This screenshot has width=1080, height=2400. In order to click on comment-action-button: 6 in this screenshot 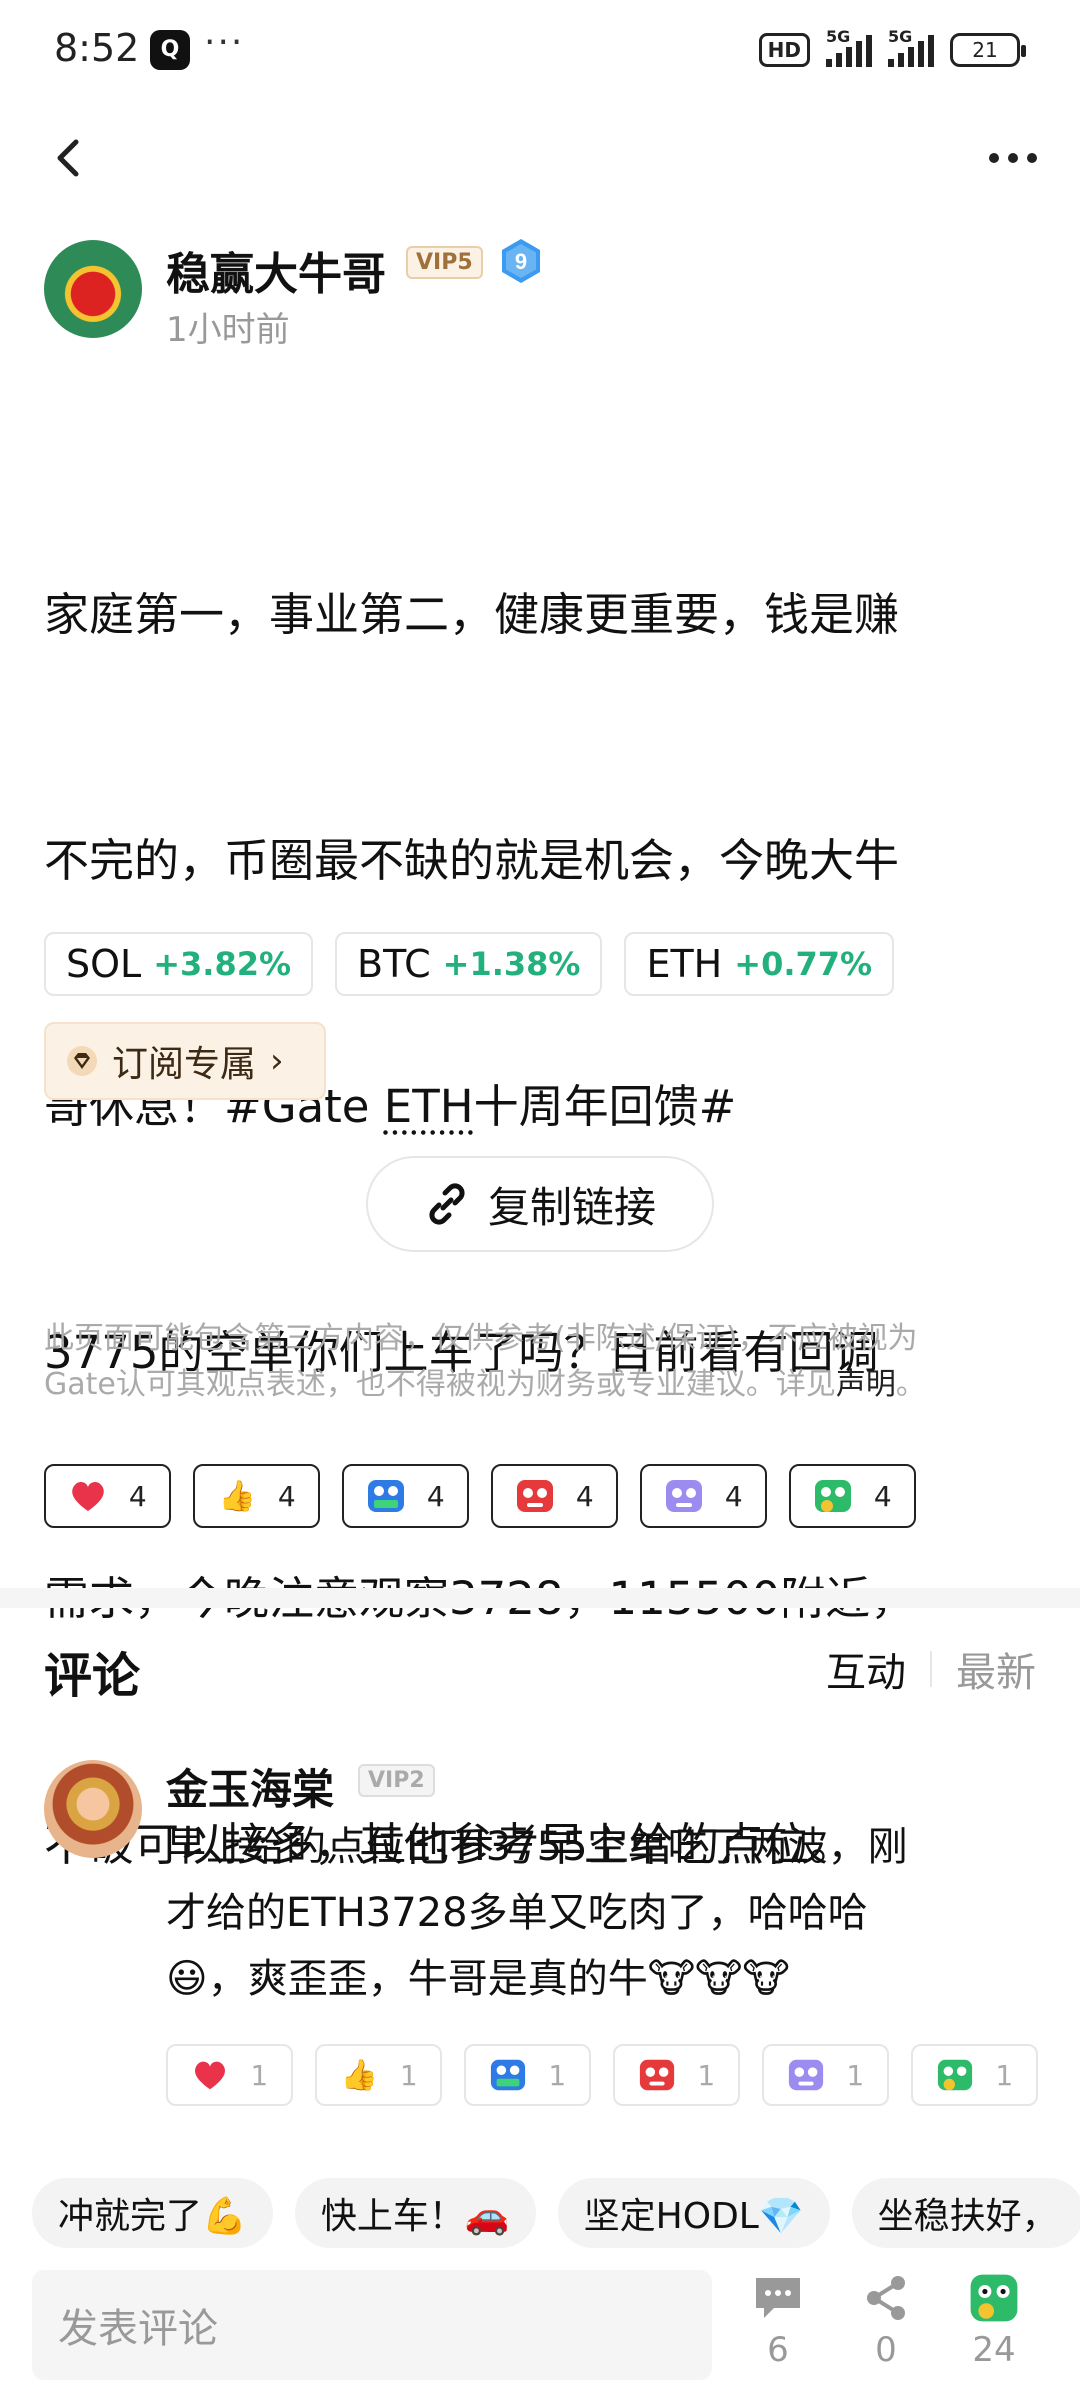, I will do `click(778, 2321)`.